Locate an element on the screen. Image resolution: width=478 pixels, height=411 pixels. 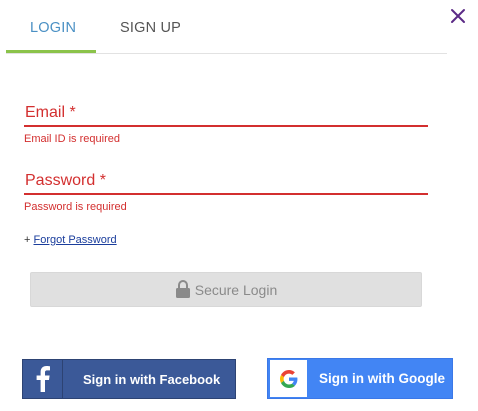
tab-signup: SIGN UP is located at coordinates (150, 28).